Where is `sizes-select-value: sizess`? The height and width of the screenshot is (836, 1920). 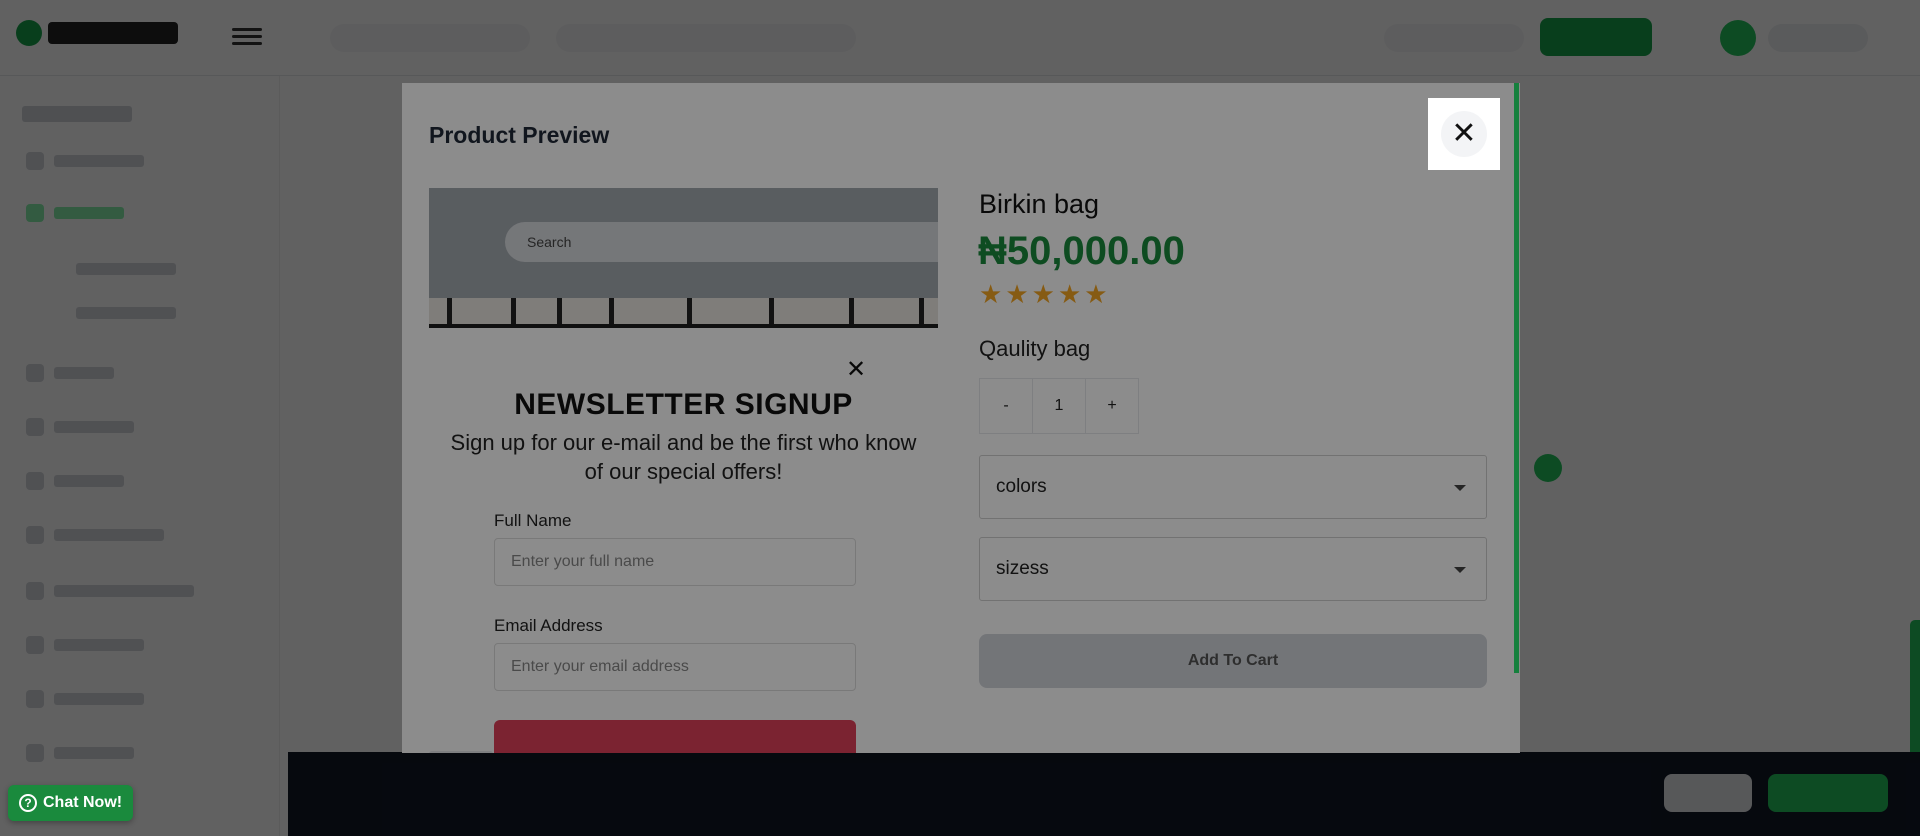 sizes-select-value: sizess is located at coordinates (1022, 568).